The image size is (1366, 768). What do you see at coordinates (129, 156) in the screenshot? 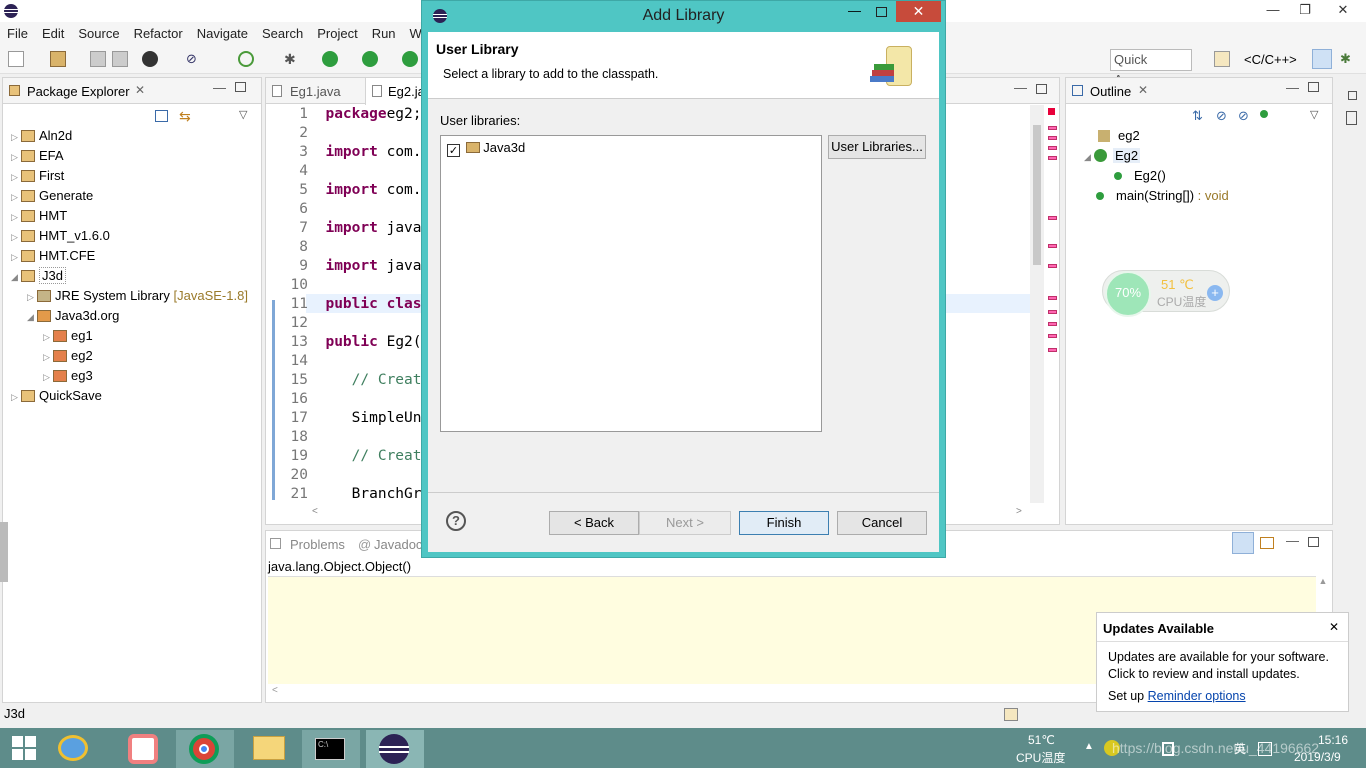
I see `tree-item-efa: ▷ EFA` at bounding box center [129, 156].